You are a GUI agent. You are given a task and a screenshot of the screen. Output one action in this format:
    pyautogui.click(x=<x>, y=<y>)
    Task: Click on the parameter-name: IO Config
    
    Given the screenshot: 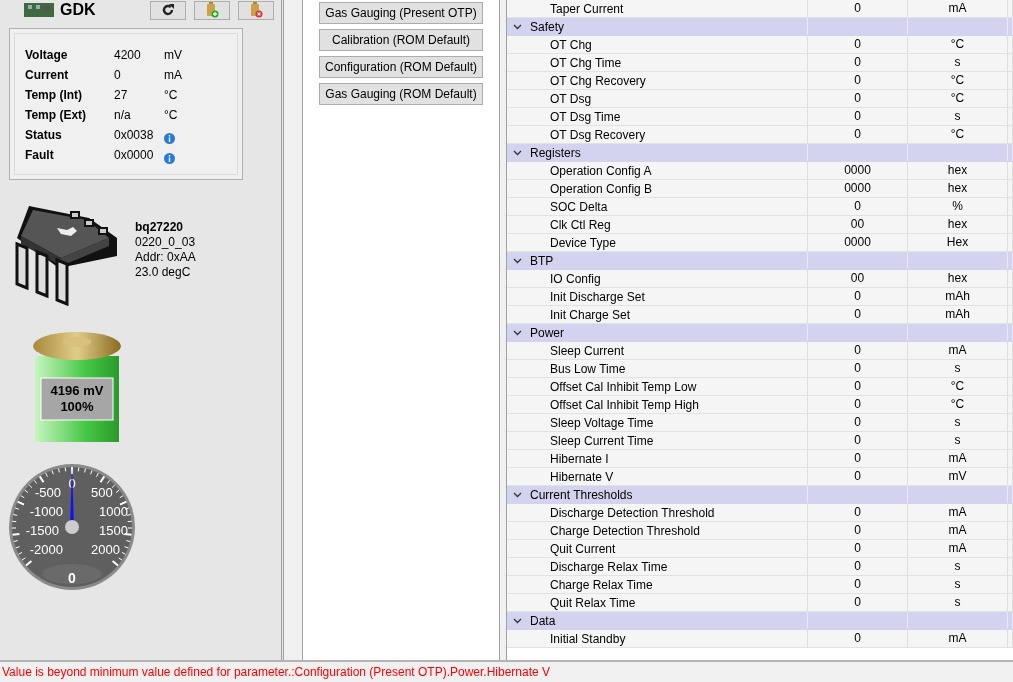 What is the action you would take?
    pyautogui.click(x=657, y=278)
    